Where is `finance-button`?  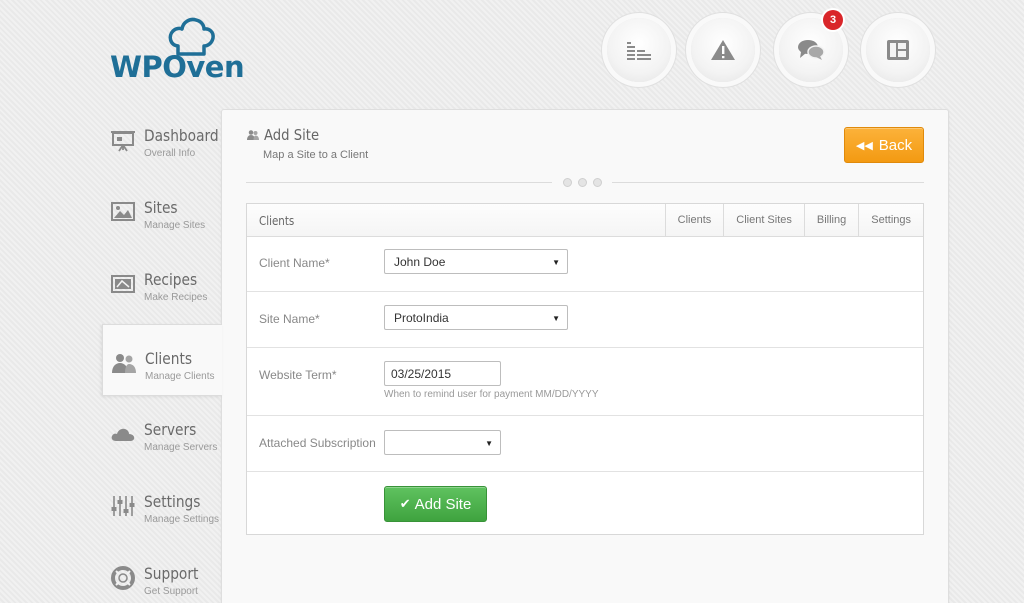 finance-button is located at coordinates (639, 50).